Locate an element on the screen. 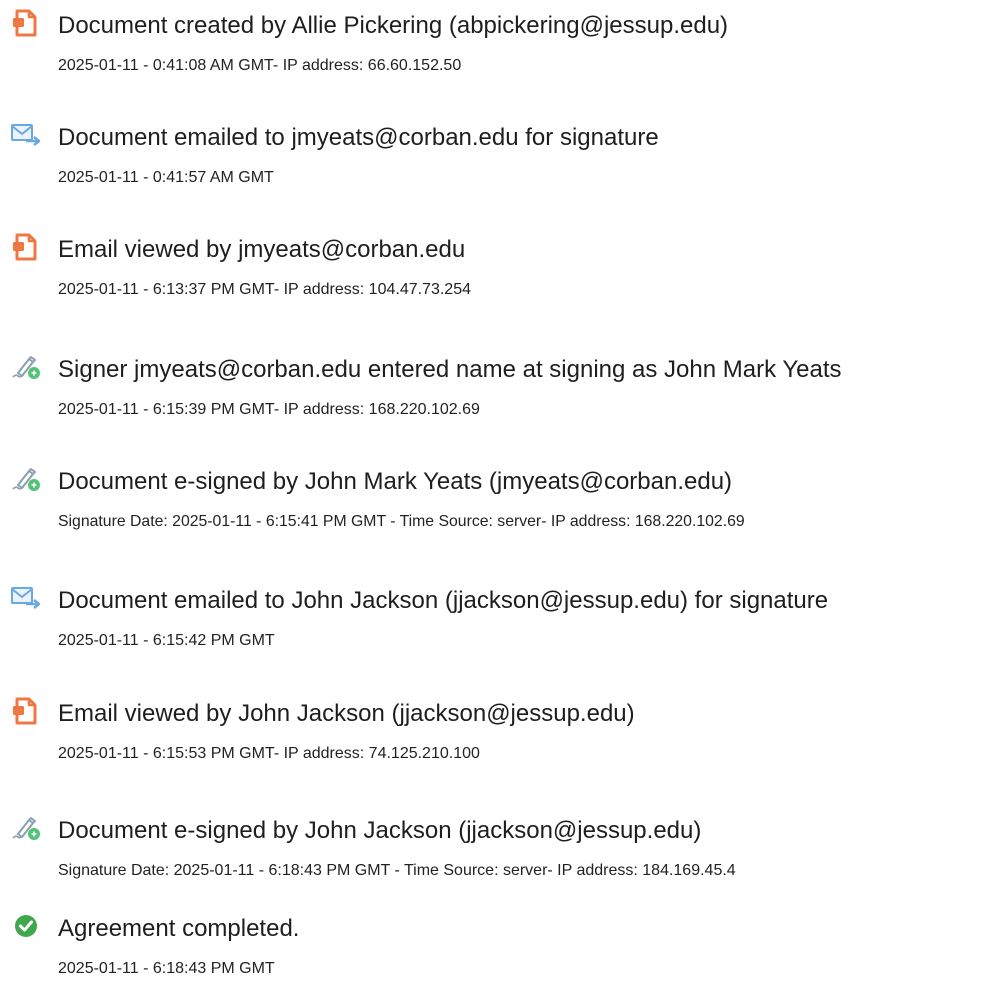 The width and height of the screenshot is (987, 994). checkmark-circle-icon is located at coordinates (26, 926).